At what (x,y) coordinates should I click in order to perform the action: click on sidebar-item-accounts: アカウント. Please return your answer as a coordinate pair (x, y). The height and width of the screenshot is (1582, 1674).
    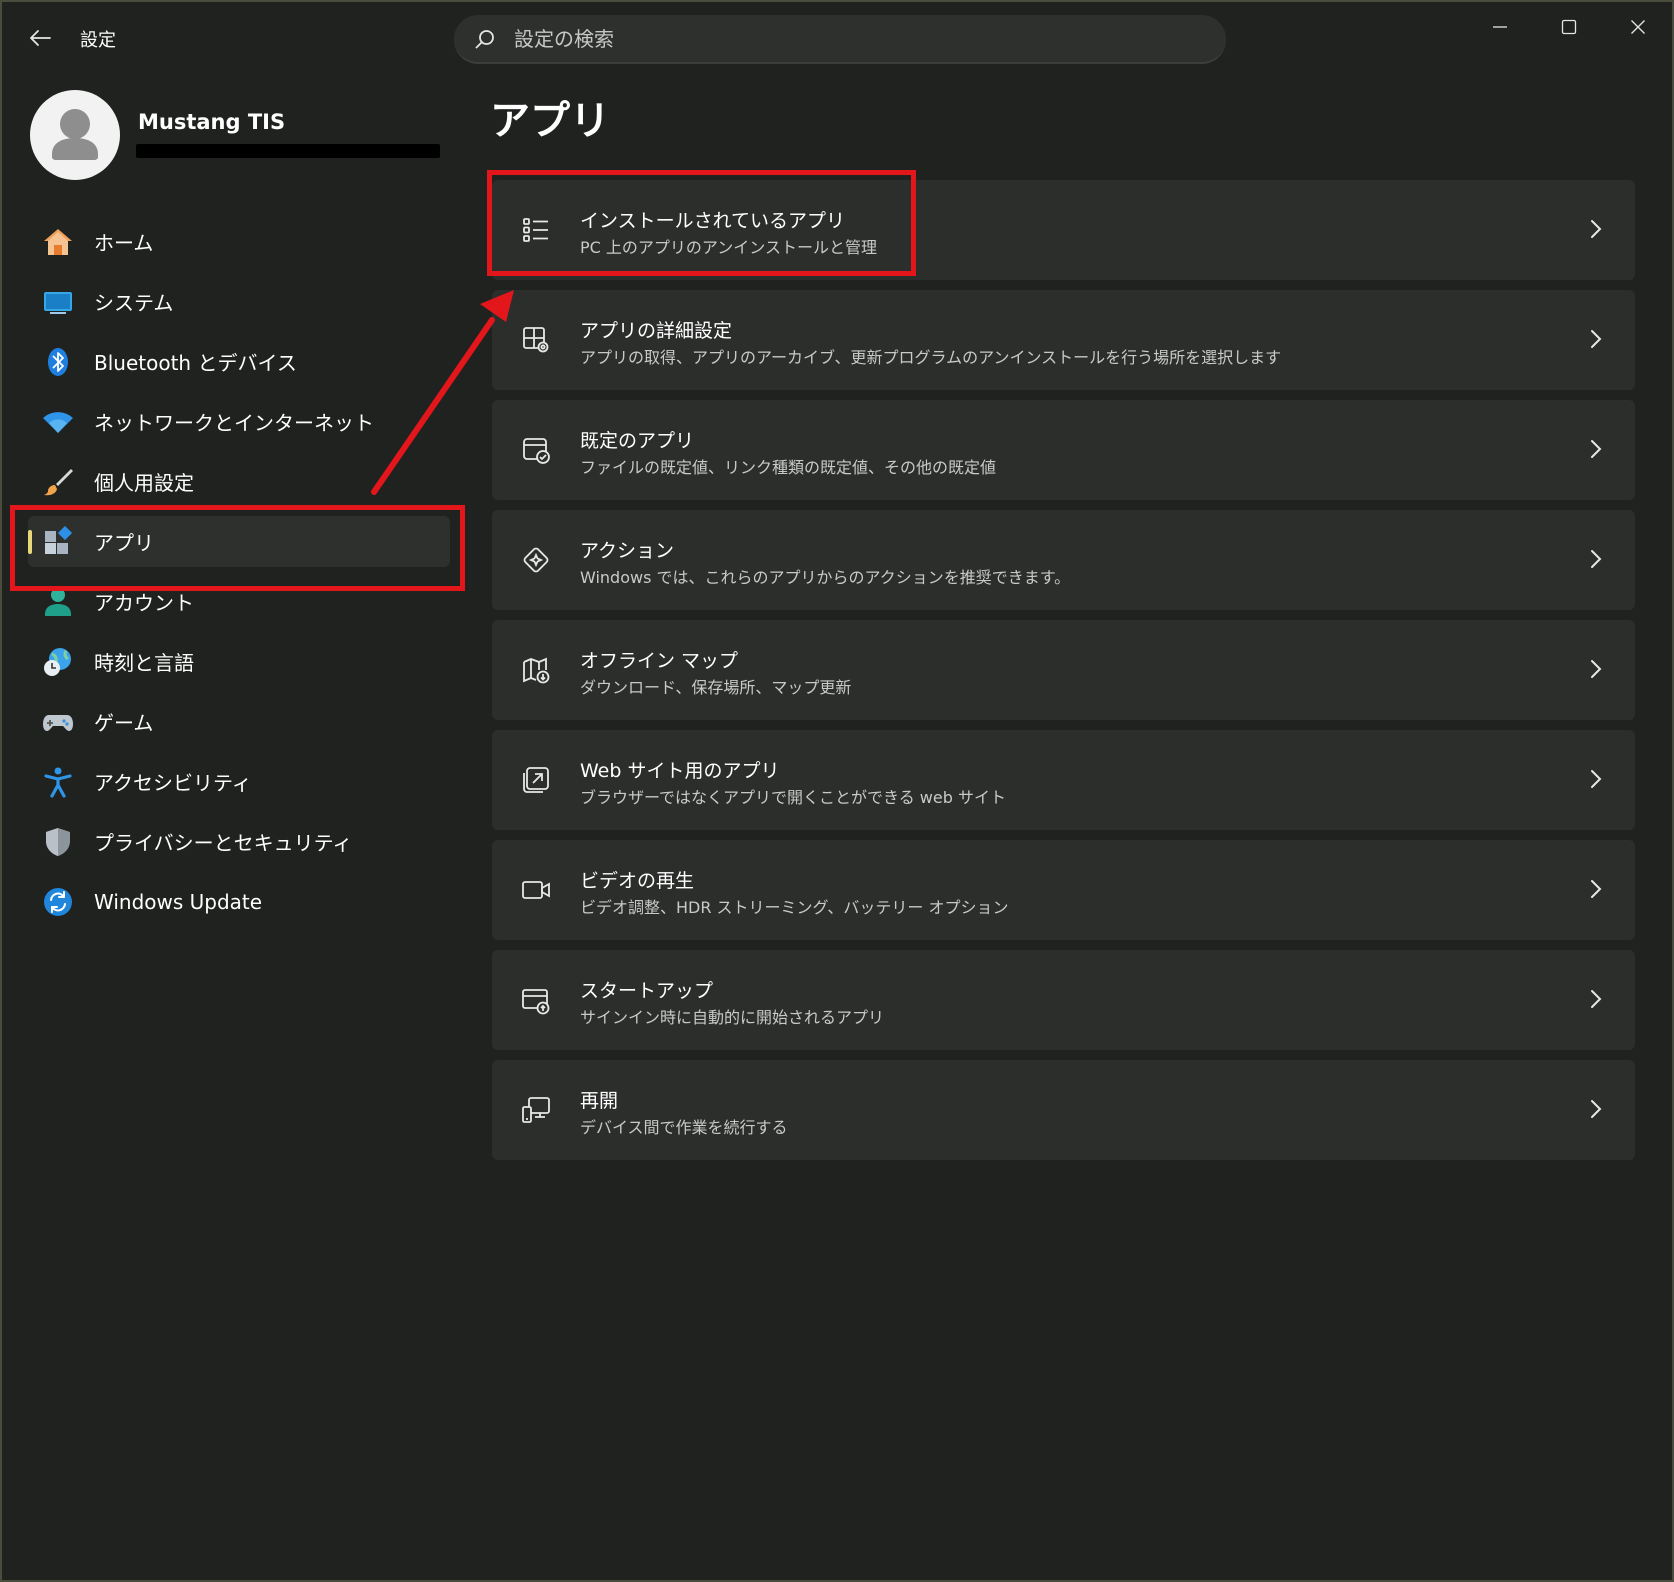
    Looking at the image, I should click on (239, 601).